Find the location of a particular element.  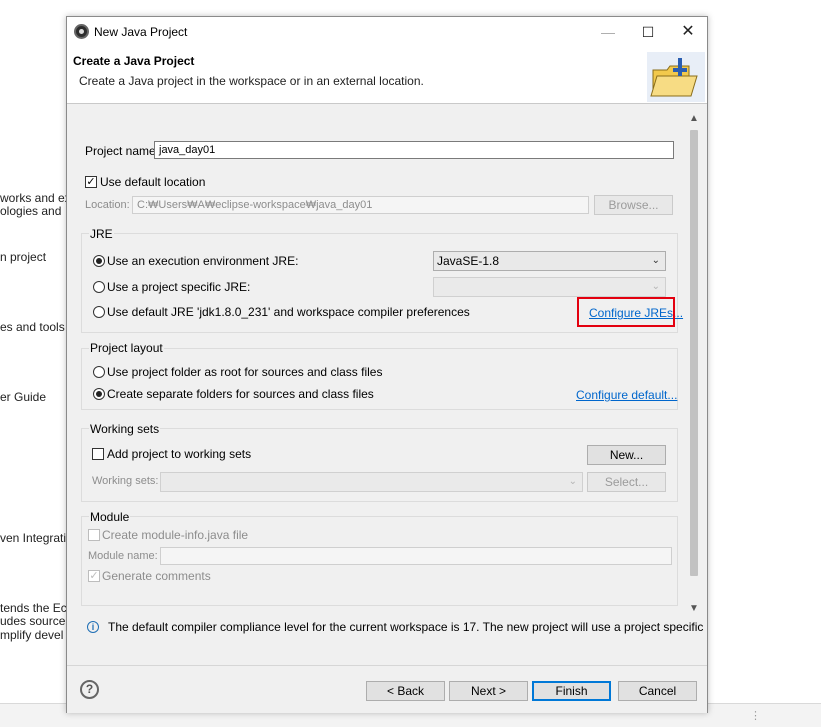

bg-text-line: n project is located at coordinates (23, 257).